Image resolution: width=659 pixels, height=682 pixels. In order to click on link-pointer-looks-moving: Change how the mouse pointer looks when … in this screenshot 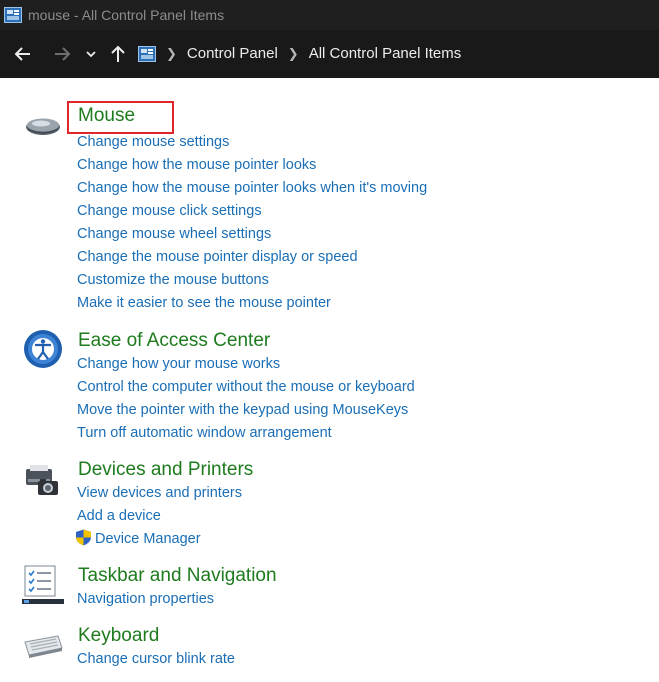, I will do `click(252, 188)`.